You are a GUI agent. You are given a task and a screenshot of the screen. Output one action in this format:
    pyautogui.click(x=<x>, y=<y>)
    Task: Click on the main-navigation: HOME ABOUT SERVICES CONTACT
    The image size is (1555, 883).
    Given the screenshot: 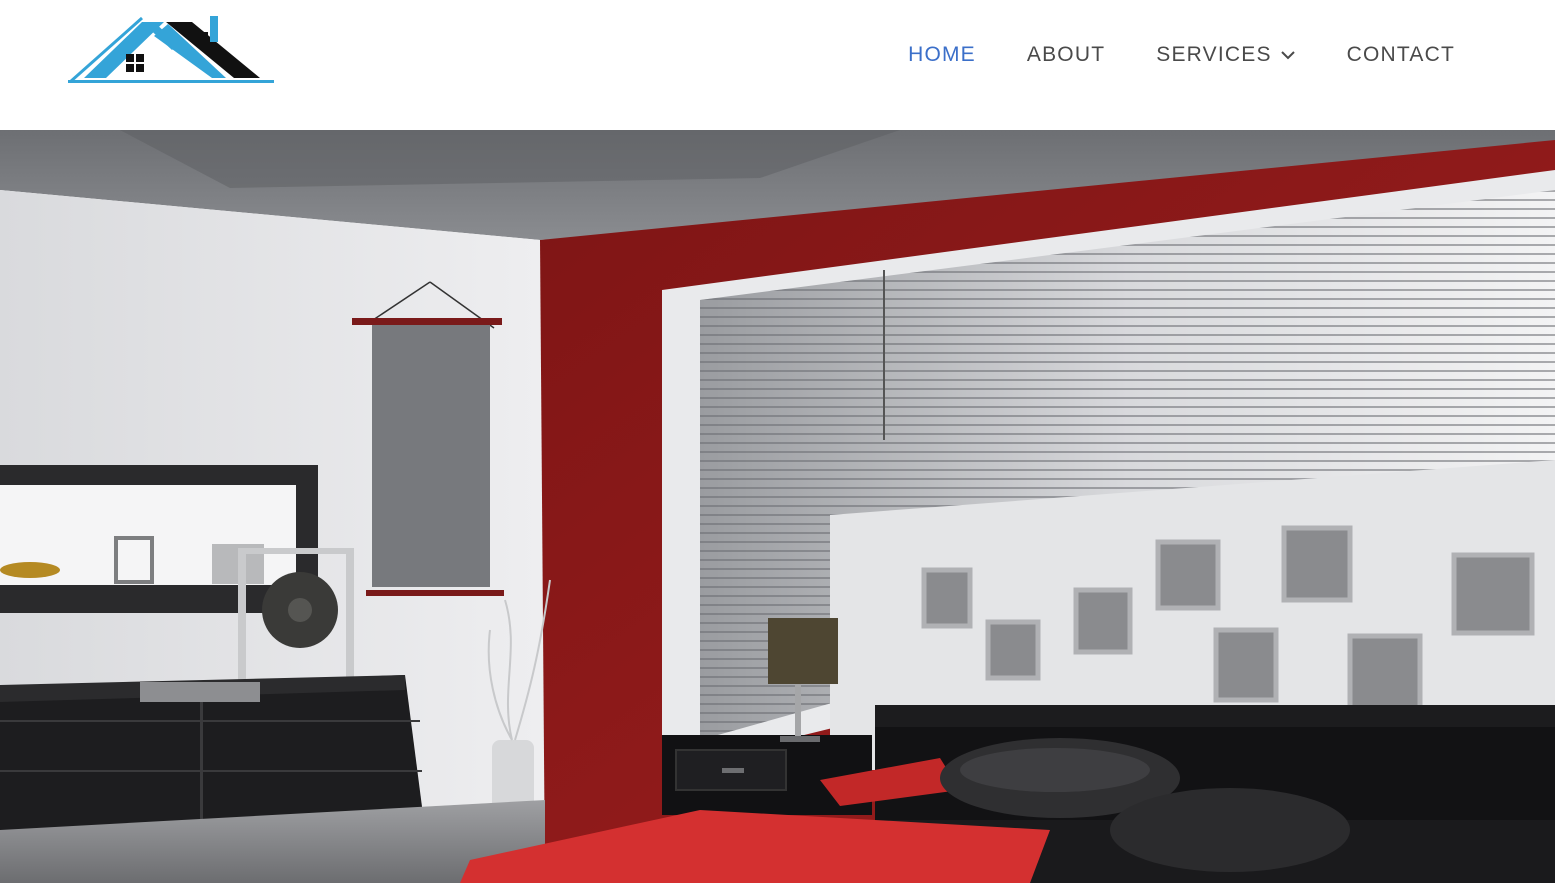 What is the action you would take?
    pyautogui.click(x=1181, y=55)
    